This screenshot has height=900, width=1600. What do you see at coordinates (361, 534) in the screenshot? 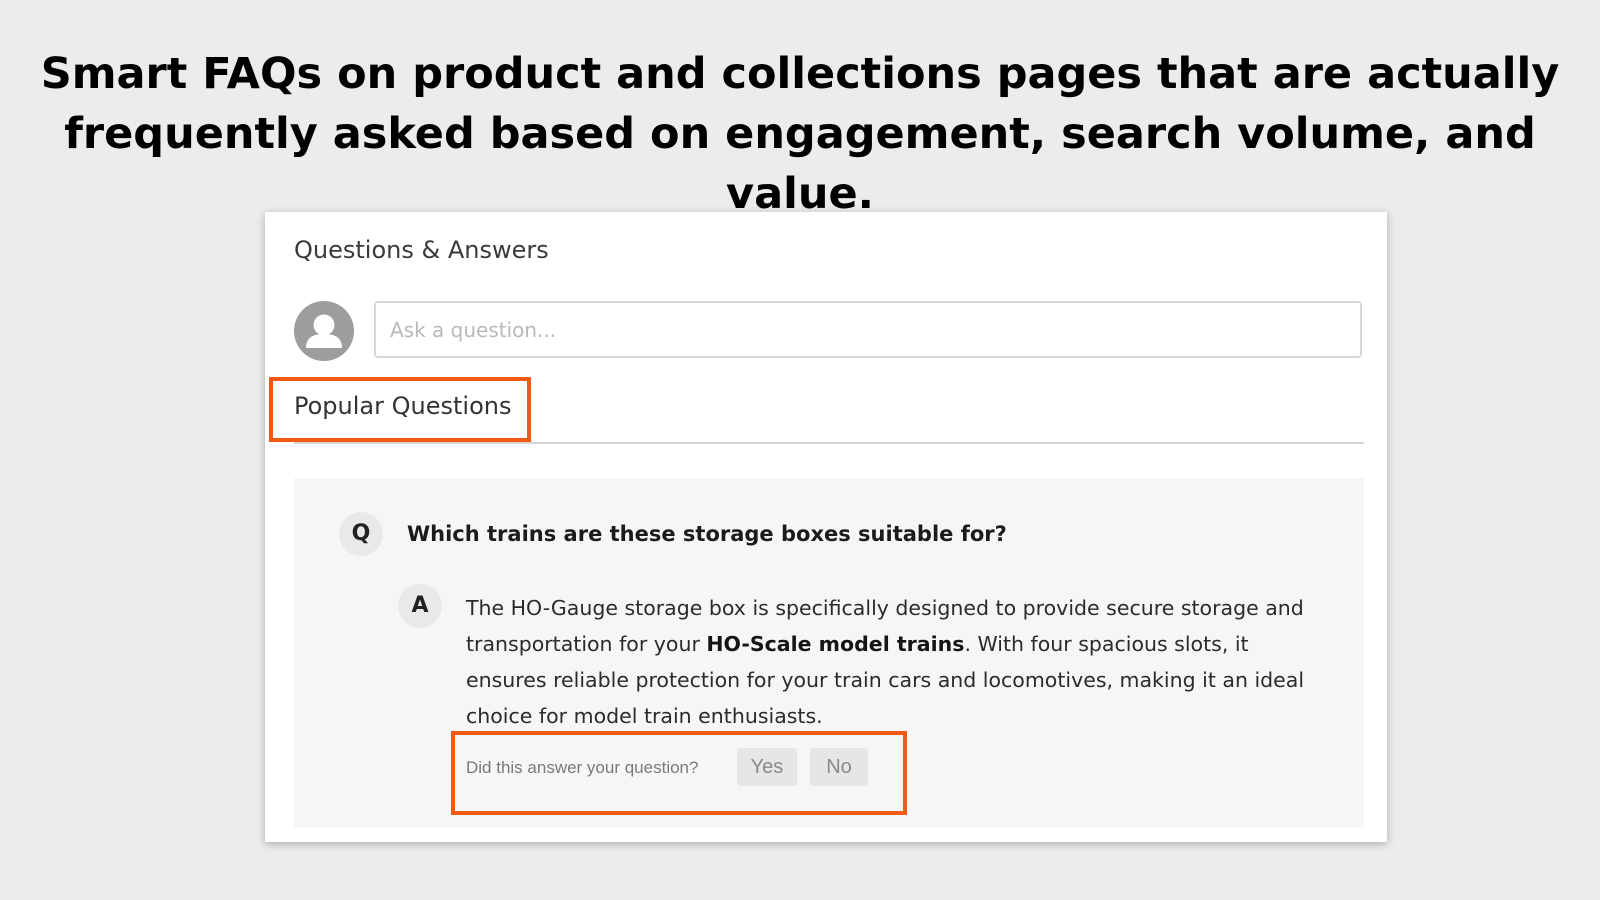
I see `question-badge: Q` at bounding box center [361, 534].